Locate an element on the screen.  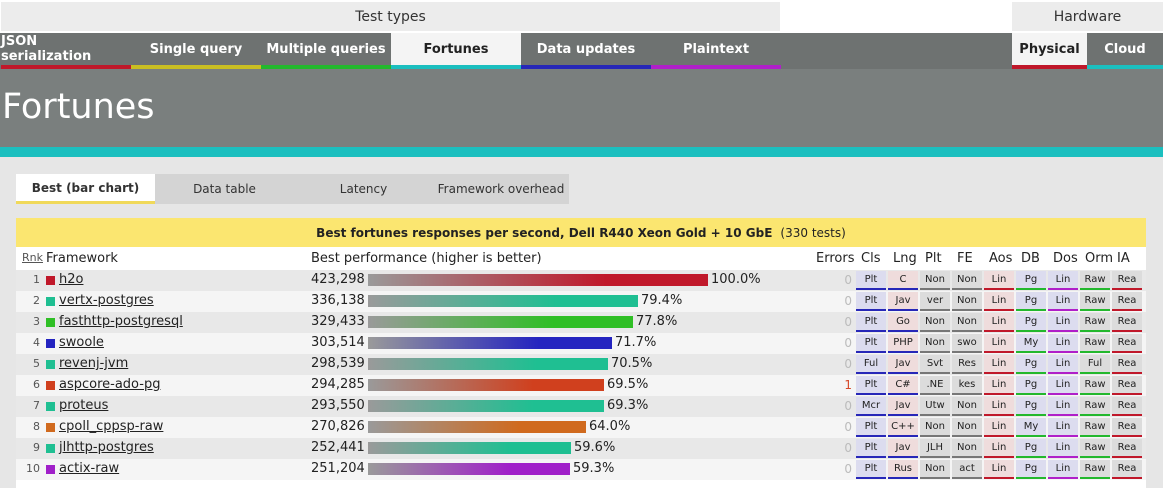
attr-badge-cls: Plt is located at coordinates (871, 448).